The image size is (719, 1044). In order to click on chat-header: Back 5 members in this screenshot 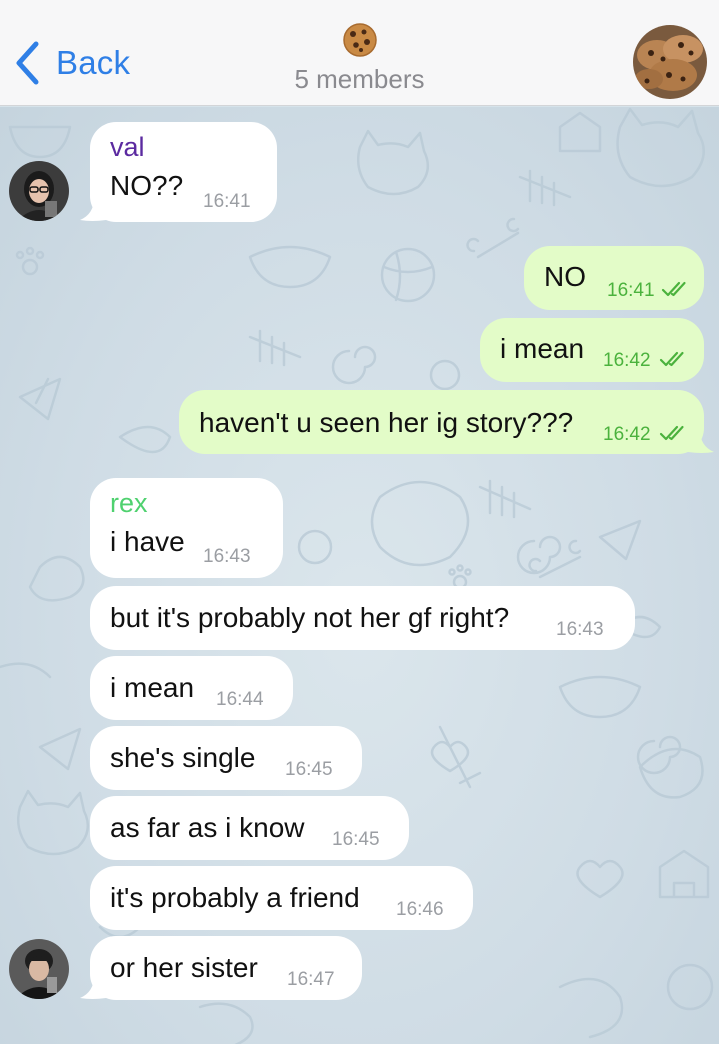, I will do `click(359, 53)`.